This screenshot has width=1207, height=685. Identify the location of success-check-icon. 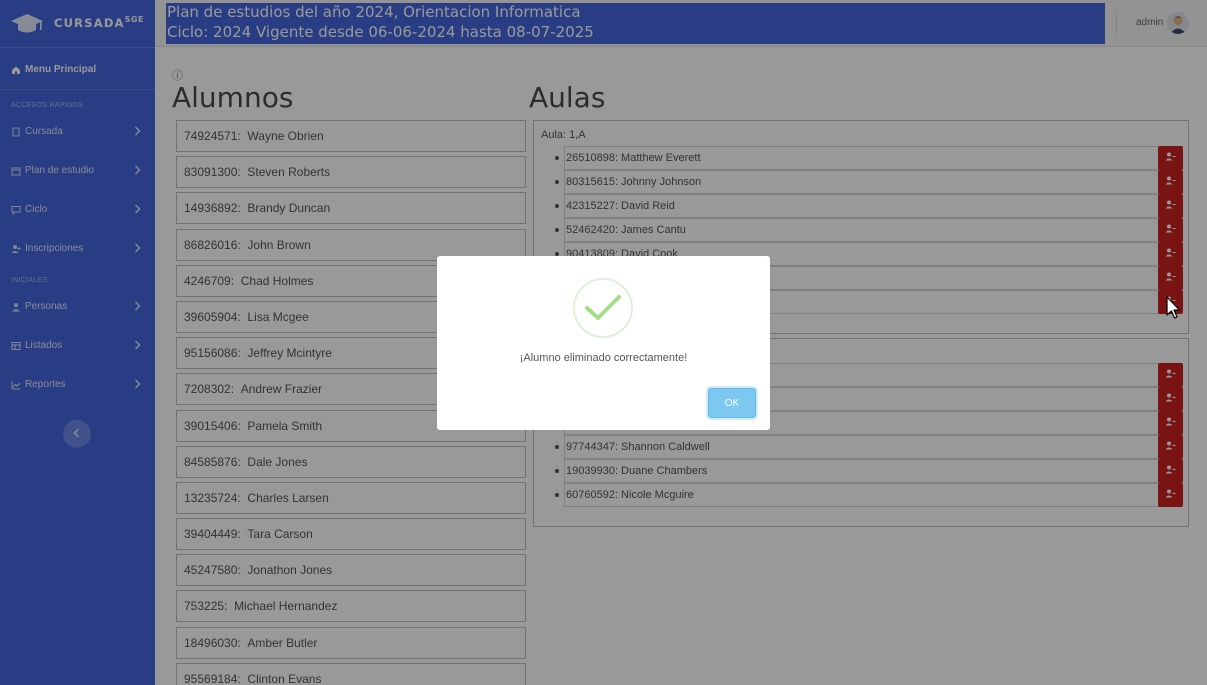
(603, 308).